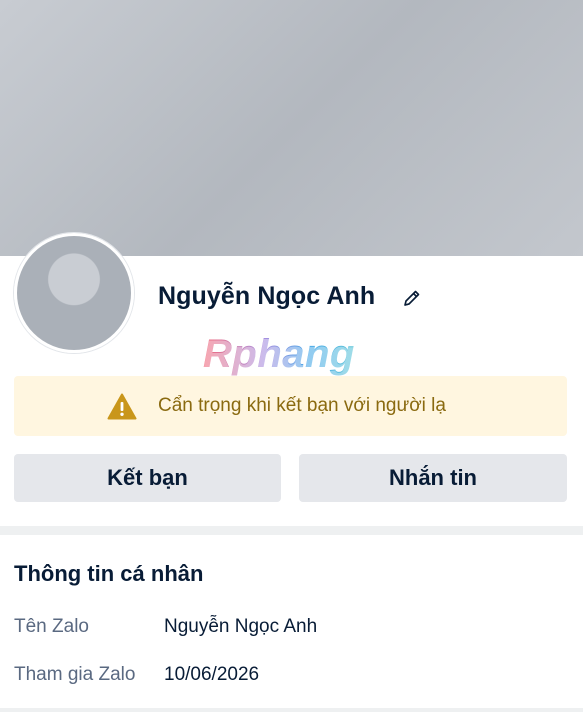 The image size is (583, 712). What do you see at coordinates (279, 354) in the screenshot?
I see `watermark-logo: Rphang` at bounding box center [279, 354].